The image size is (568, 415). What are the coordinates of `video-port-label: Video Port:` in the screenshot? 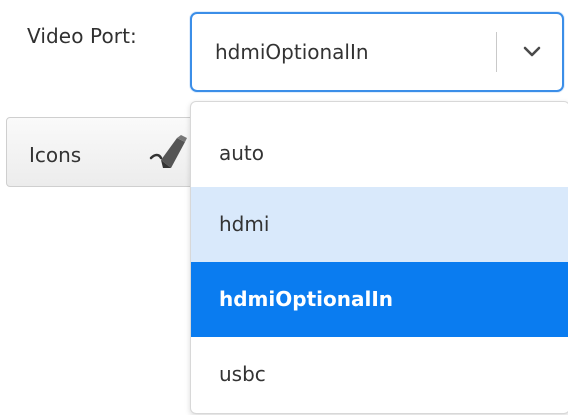 It's located at (82, 36).